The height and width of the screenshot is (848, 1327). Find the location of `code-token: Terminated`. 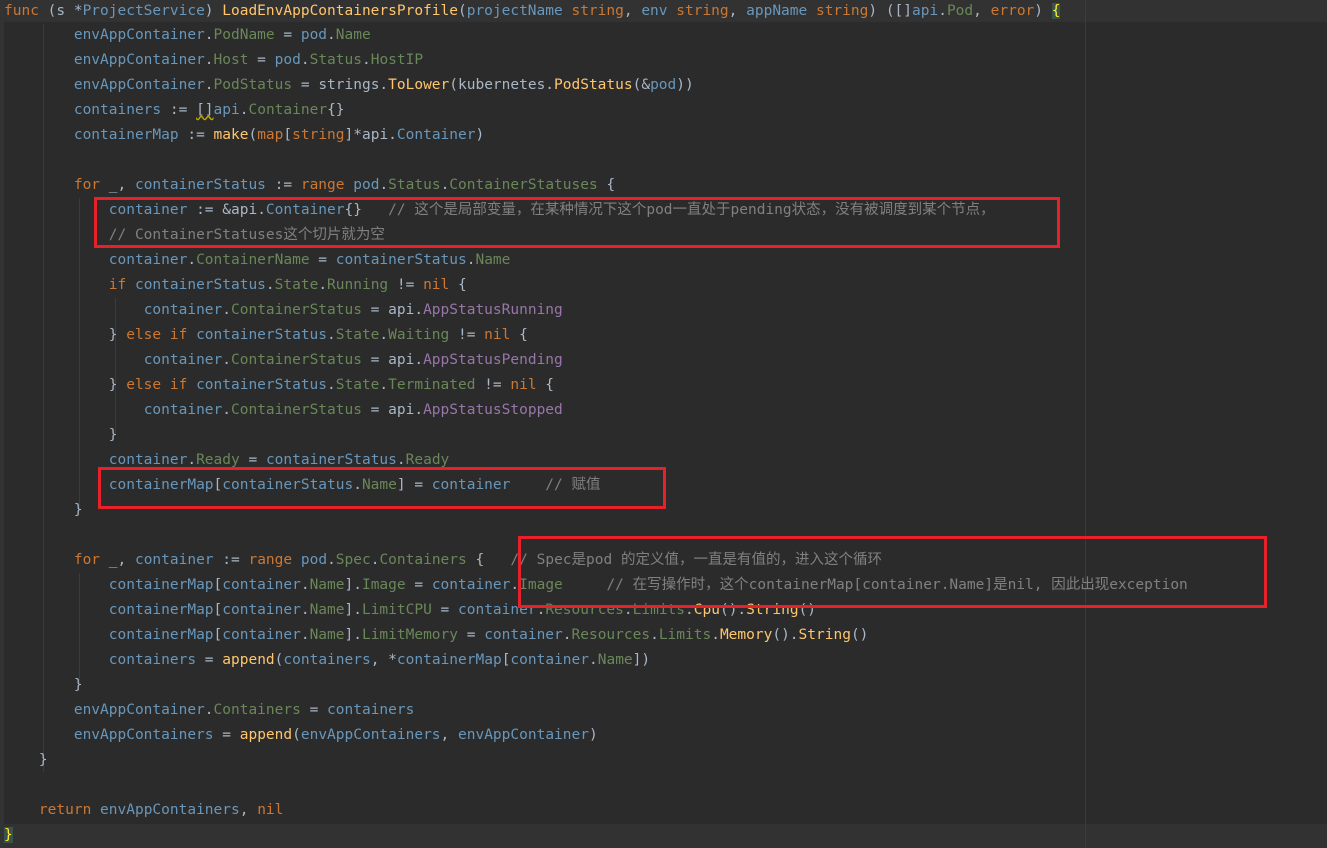

code-token: Terminated is located at coordinates (432, 385).